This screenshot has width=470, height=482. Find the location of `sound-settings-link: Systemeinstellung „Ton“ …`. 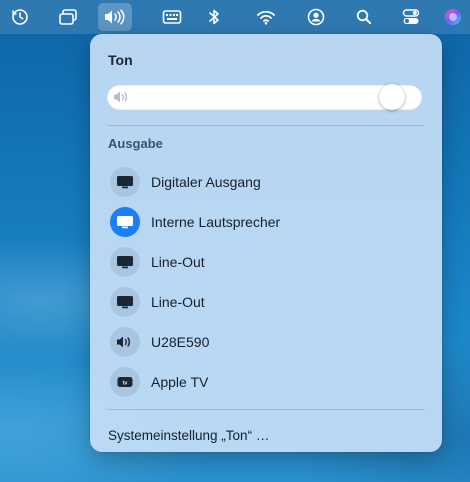

sound-settings-link: Systemeinstellung „Ton“ … is located at coordinates (188, 435).